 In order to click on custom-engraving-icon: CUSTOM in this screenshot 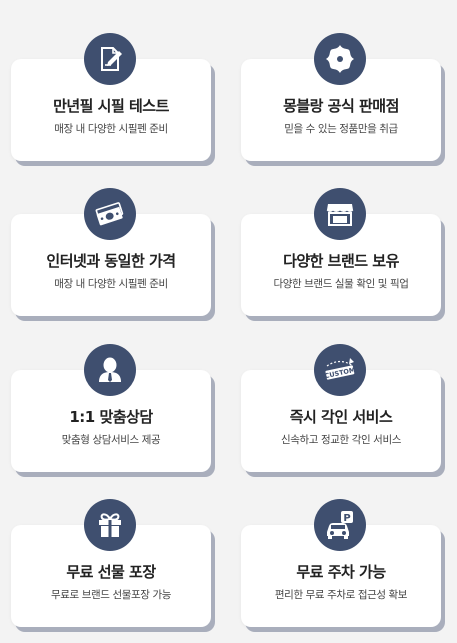, I will do `click(340, 370)`.